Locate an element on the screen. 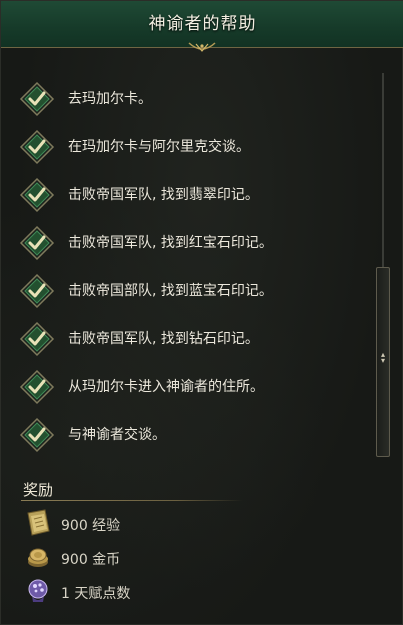 This screenshot has height=625, width=403. reward-text: 900 经验 is located at coordinates (91, 526).